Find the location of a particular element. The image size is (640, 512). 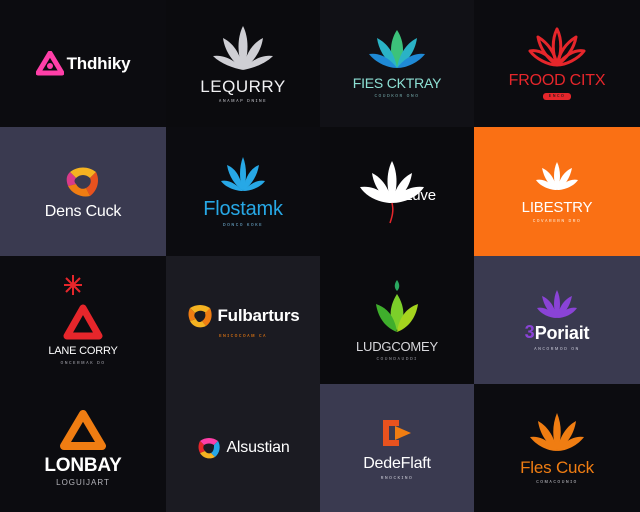

brand-name: DedeFlaft is located at coordinates (397, 463).